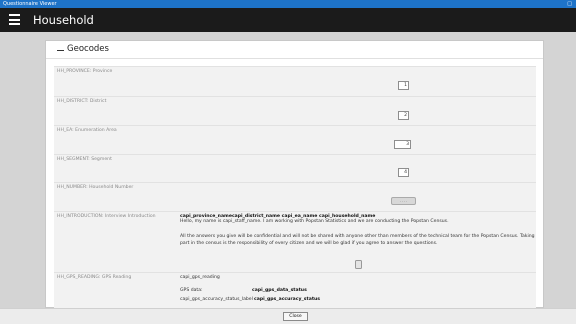  Describe the element at coordinates (403, 201) in the screenshot. I see `household-number-input: . . . .` at that location.